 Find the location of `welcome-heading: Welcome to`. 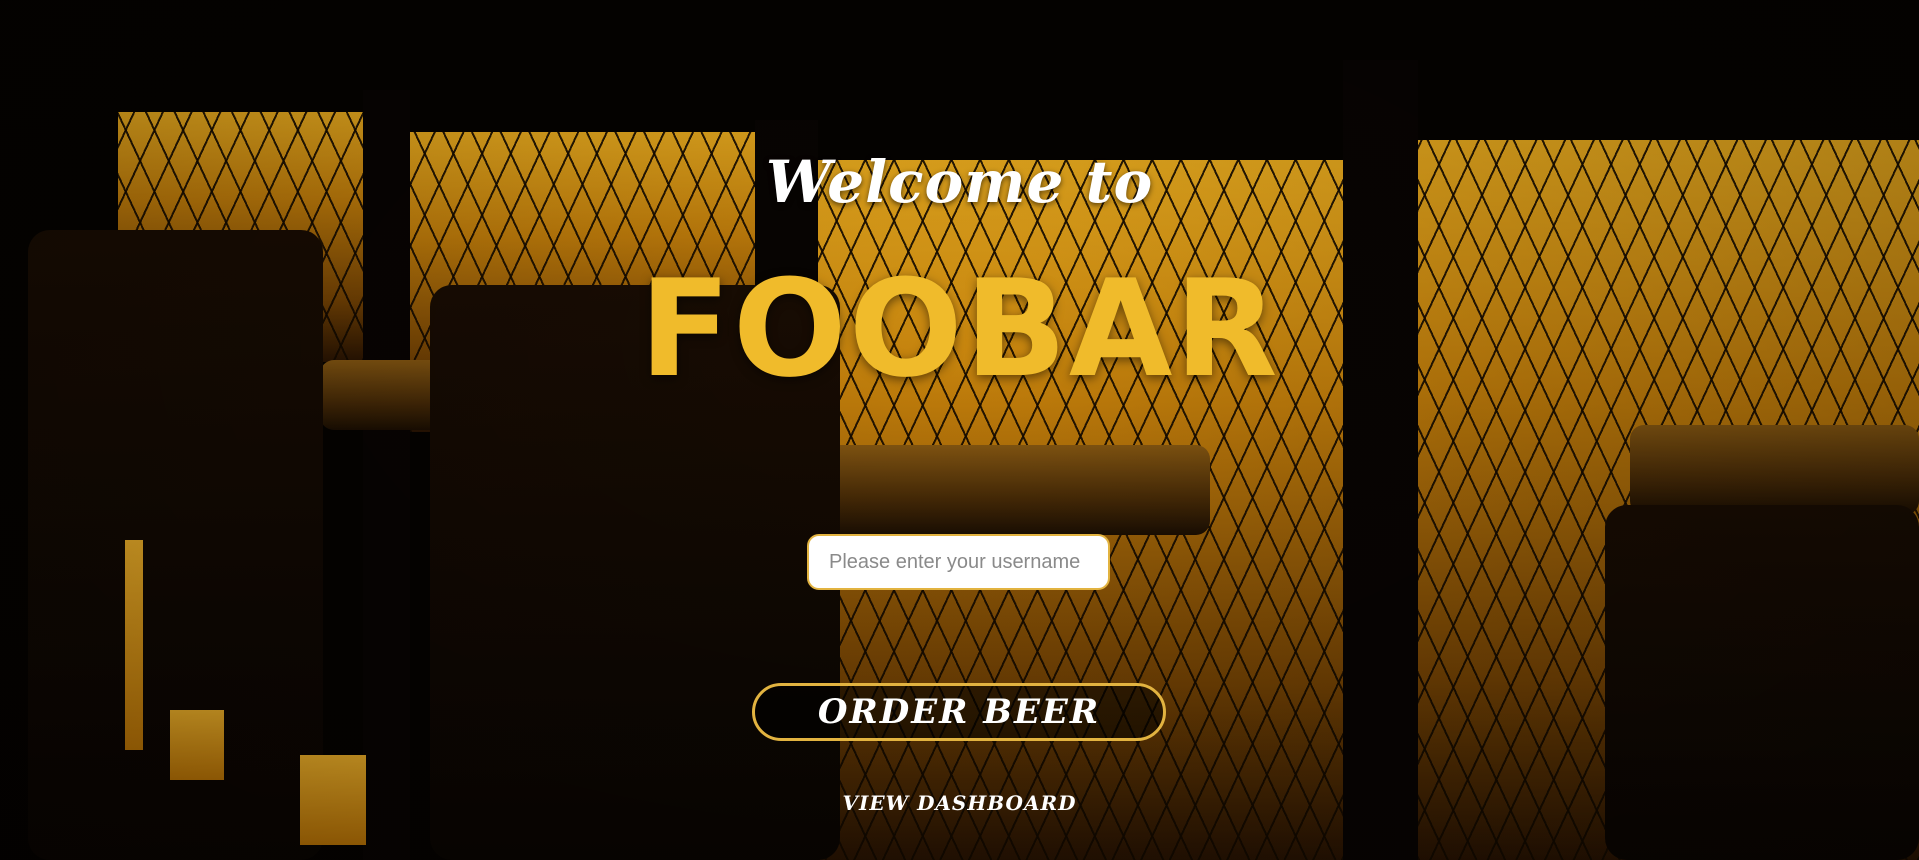

welcome-heading: Welcome to is located at coordinates (959, 182).